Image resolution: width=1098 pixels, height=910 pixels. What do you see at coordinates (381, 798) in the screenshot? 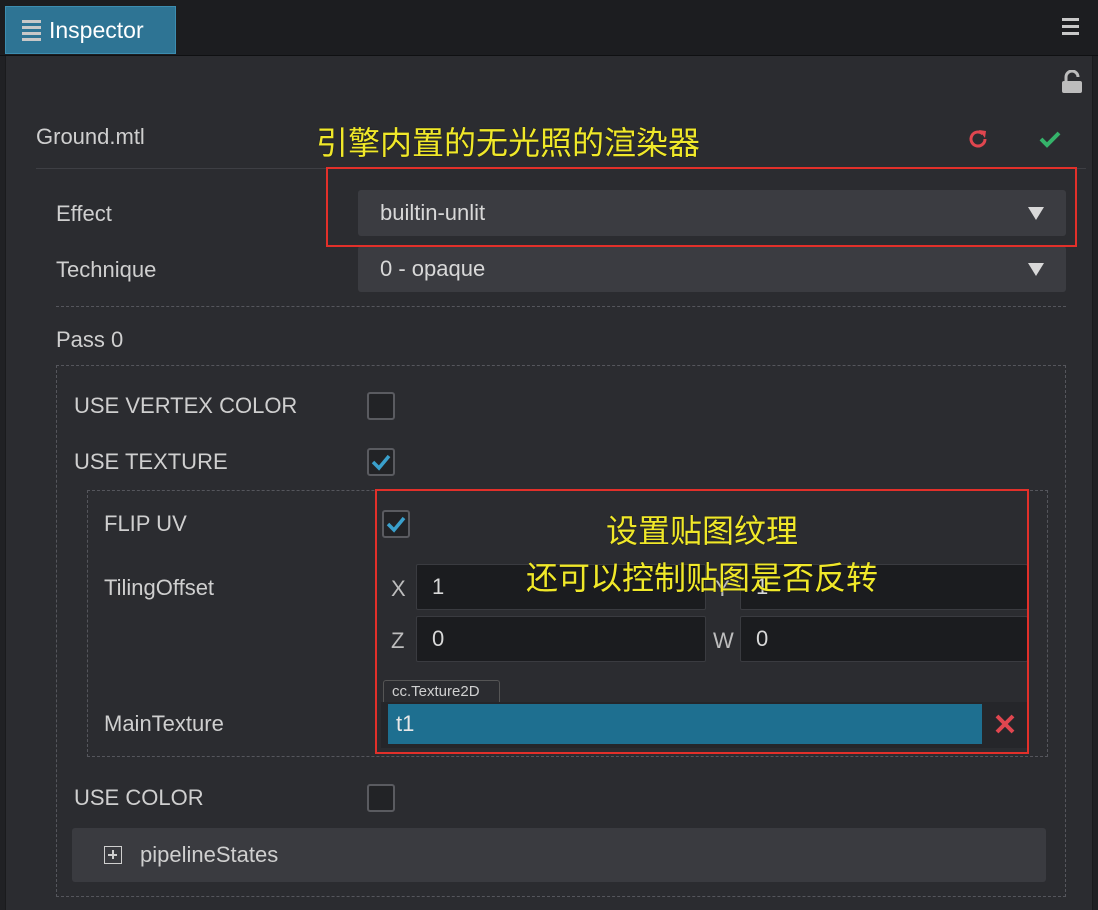
I see `use-color-checkbox` at bounding box center [381, 798].